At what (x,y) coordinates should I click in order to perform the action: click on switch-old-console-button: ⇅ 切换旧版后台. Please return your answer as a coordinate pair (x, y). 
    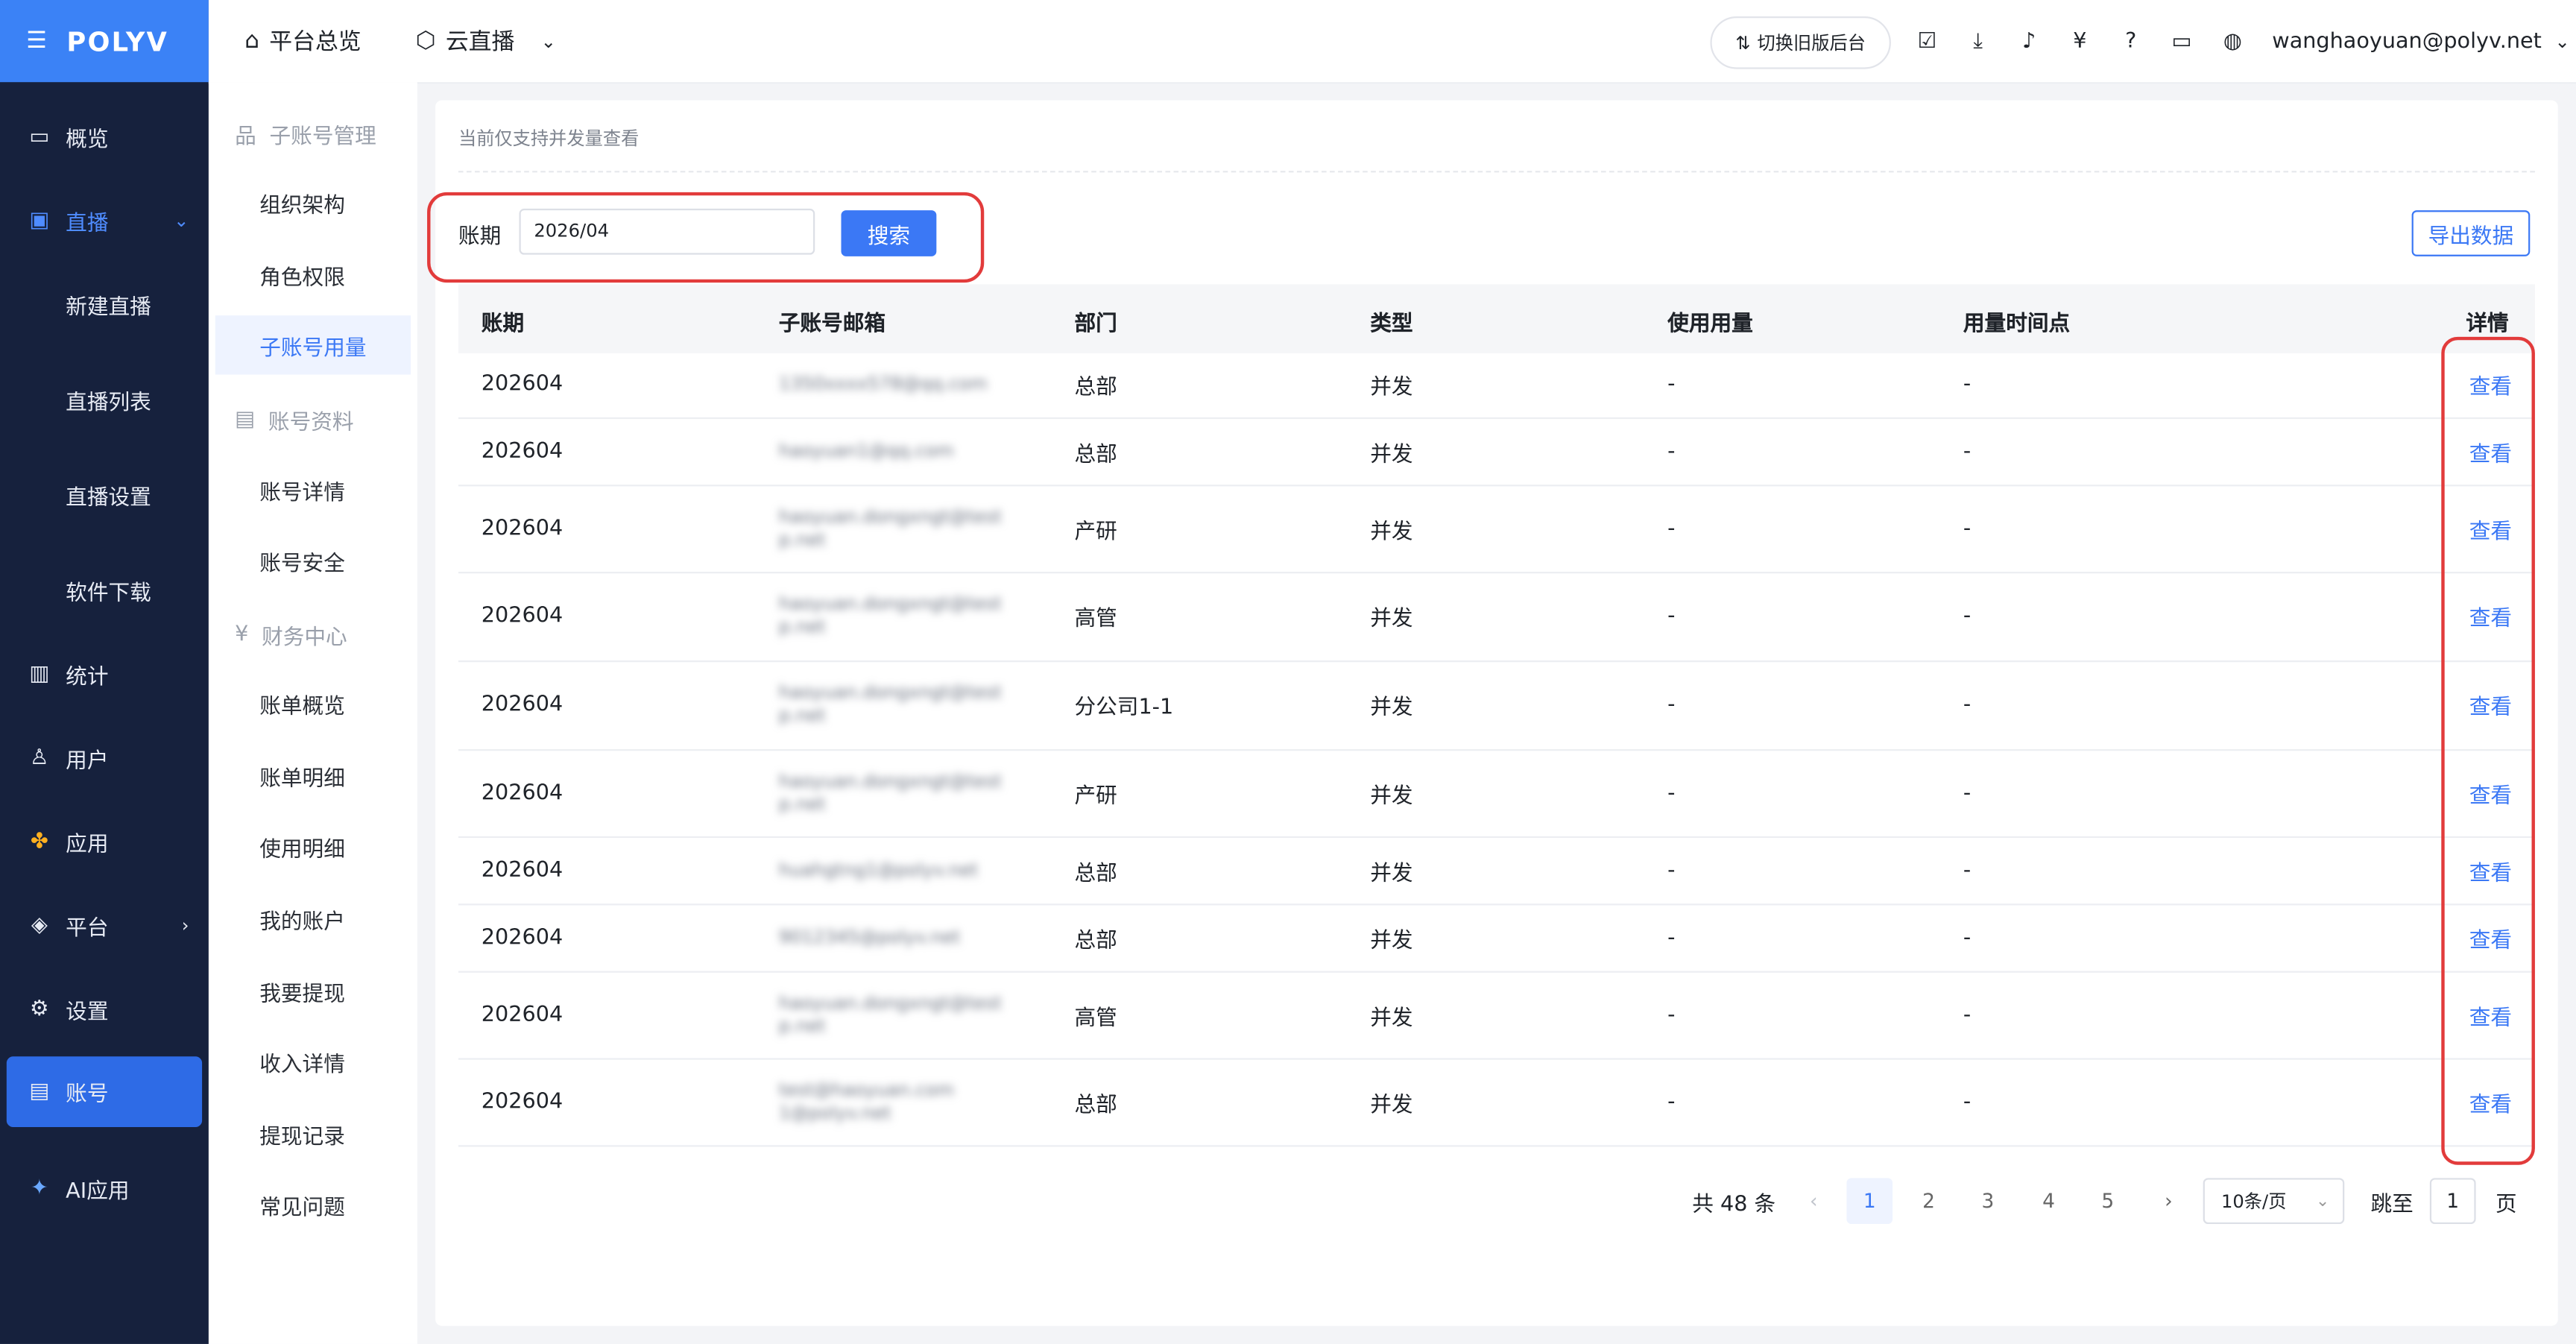
    Looking at the image, I should click on (1800, 42).